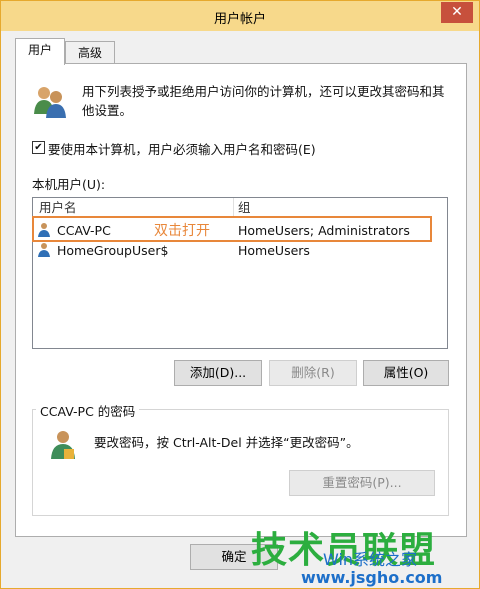  Describe the element at coordinates (40, 51) in the screenshot. I see `tab-users: 用户` at that location.